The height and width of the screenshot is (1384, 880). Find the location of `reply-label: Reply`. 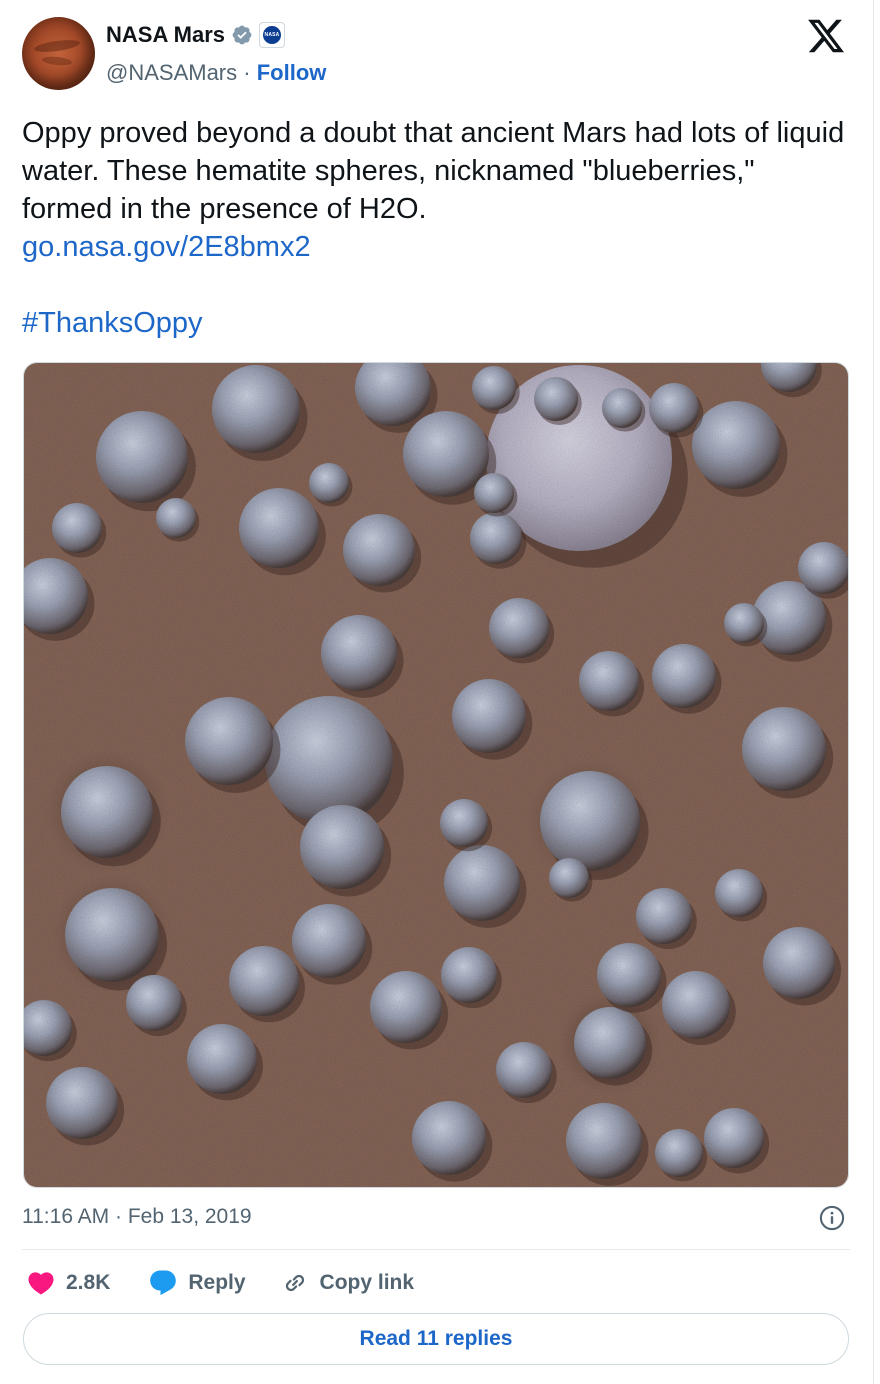

reply-label: Reply is located at coordinates (217, 1282).